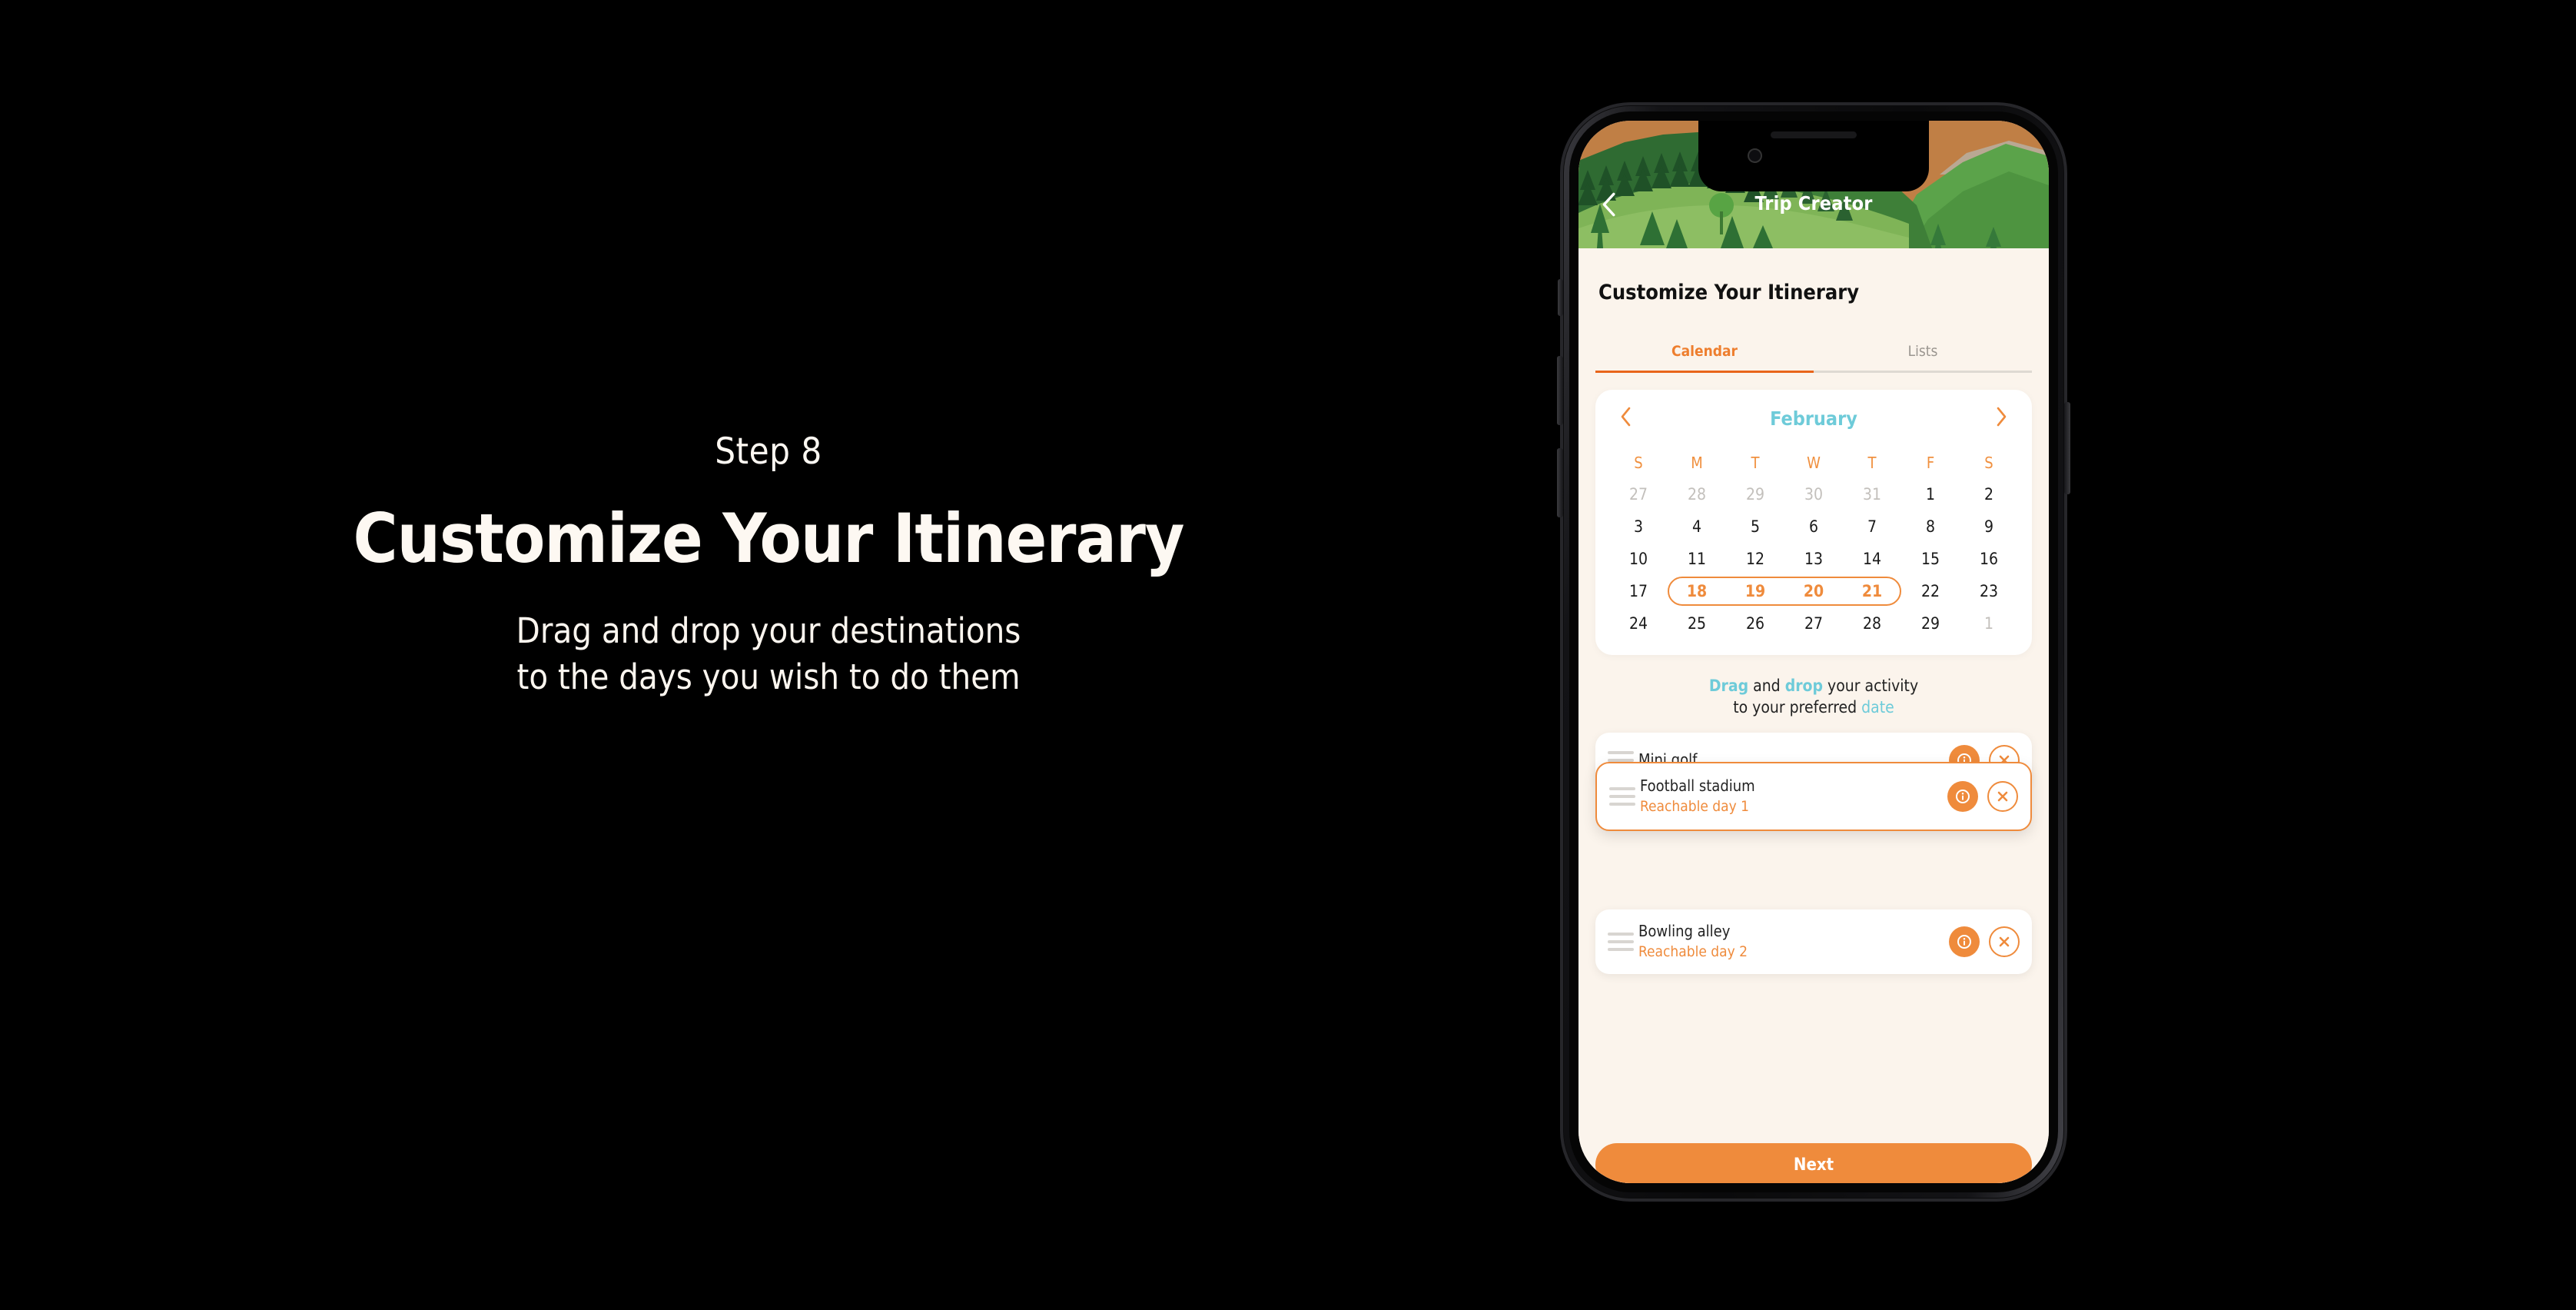 The width and height of the screenshot is (2576, 1310). Describe the element at coordinates (1755, 623) in the screenshot. I see `calendar-day-26: 26` at that location.